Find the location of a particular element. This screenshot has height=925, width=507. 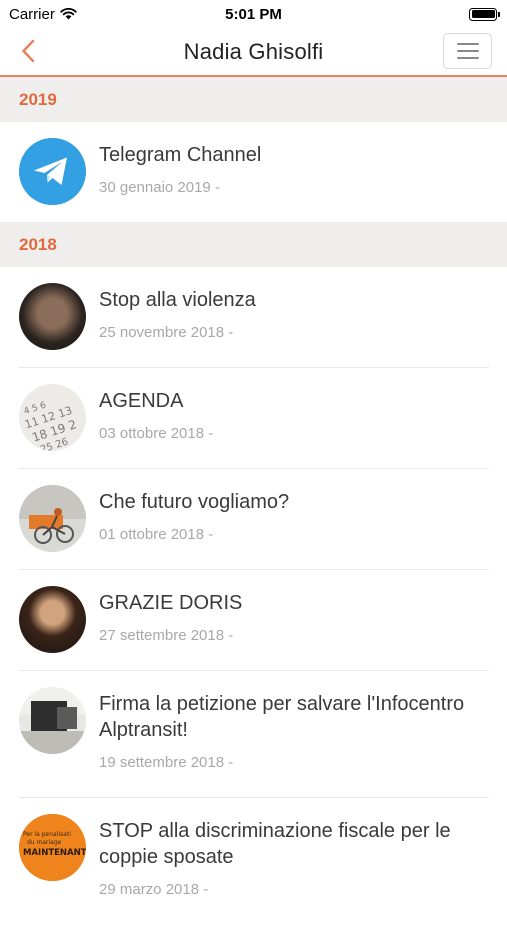

item-date: 29 marzo 2018 - is located at coordinates (154, 889).